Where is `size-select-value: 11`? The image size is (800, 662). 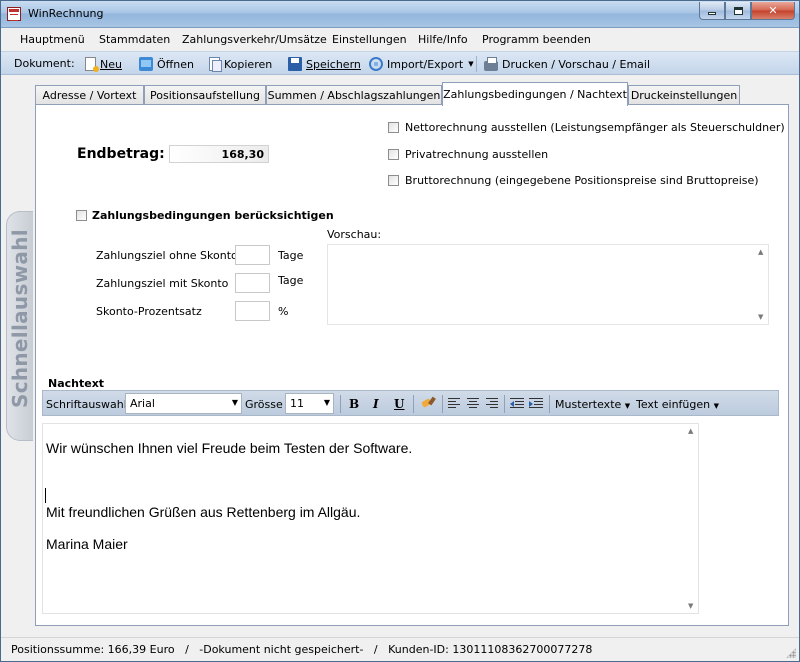
size-select-value: 11 is located at coordinates (297, 403).